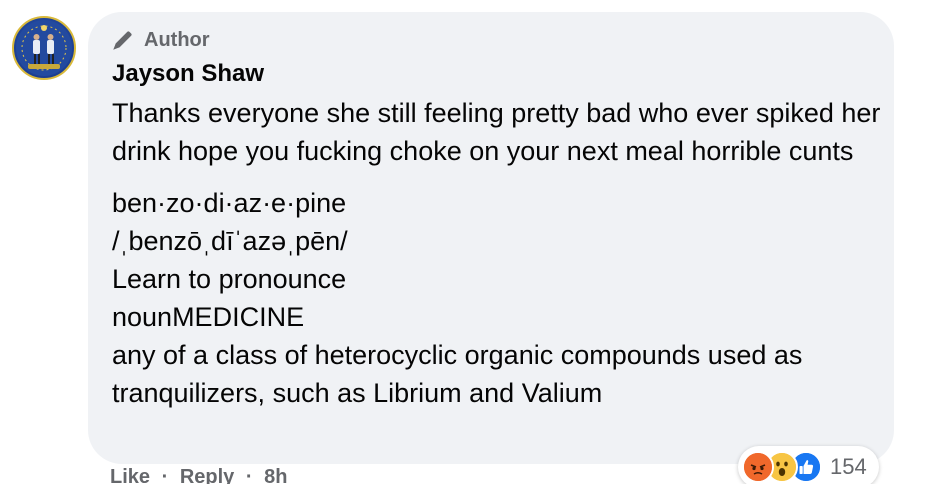 The height and width of the screenshot is (484, 950). I want to click on pencil-icon, so click(123, 40).